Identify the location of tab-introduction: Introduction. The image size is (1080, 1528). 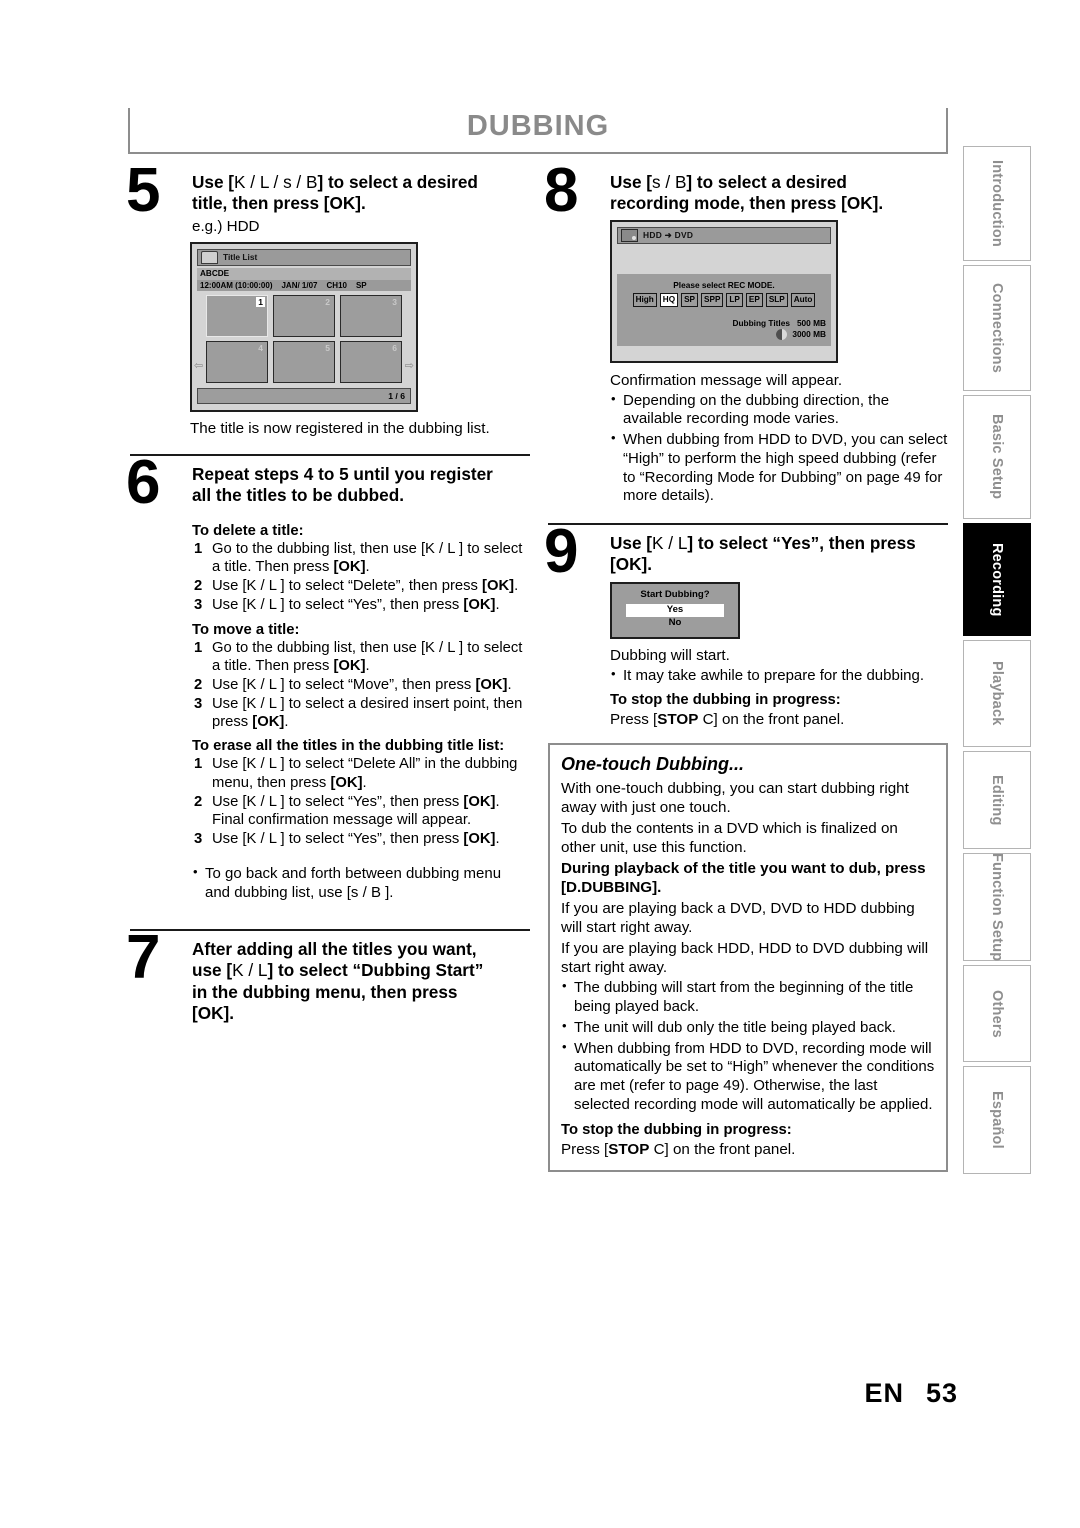
(997, 203).